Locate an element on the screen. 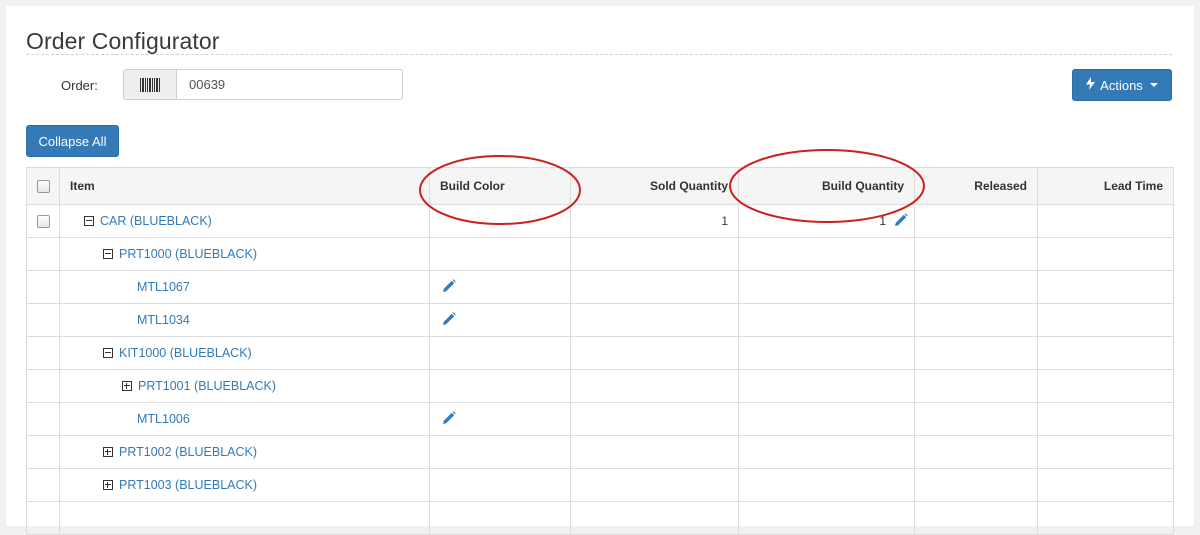 This screenshot has width=1200, height=535. select-all-checkbox-cell is located at coordinates (43, 186).